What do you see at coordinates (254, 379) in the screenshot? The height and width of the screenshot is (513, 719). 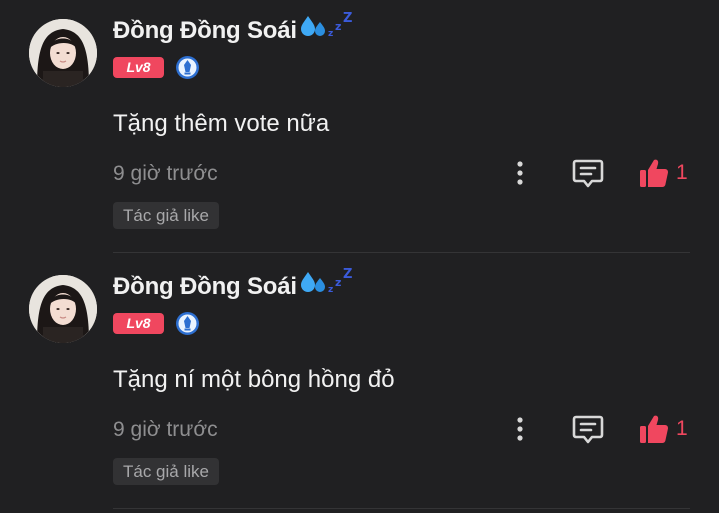 I see `comment-text: Tặng ní một bông hồng đỏ` at bounding box center [254, 379].